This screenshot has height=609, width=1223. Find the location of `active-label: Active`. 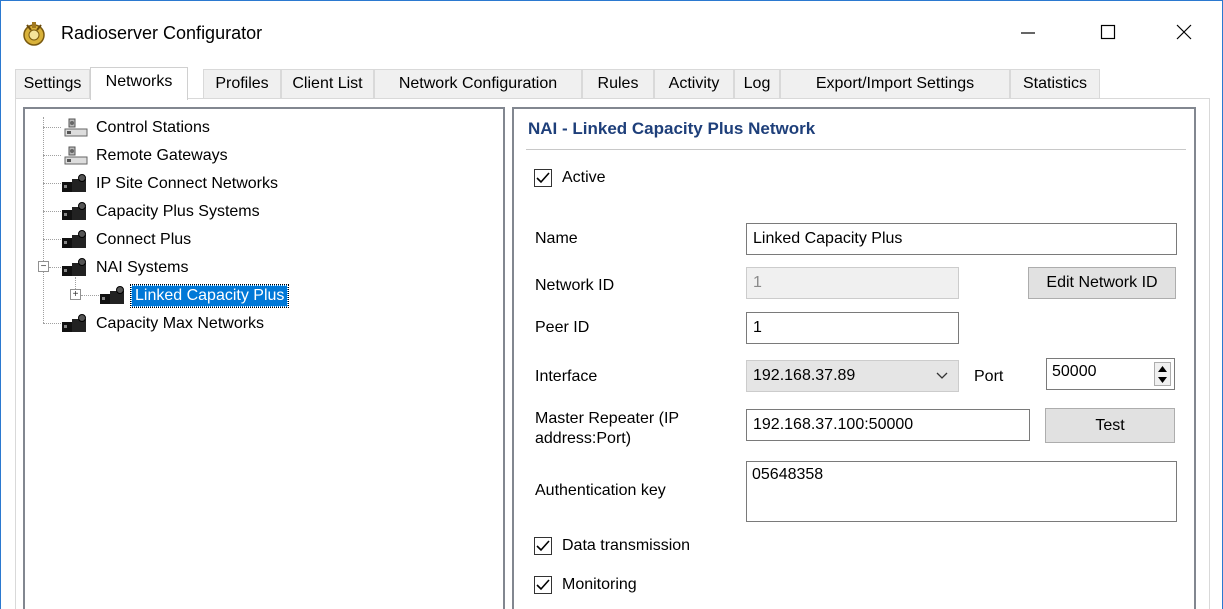

active-label: Active is located at coordinates (584, 177).